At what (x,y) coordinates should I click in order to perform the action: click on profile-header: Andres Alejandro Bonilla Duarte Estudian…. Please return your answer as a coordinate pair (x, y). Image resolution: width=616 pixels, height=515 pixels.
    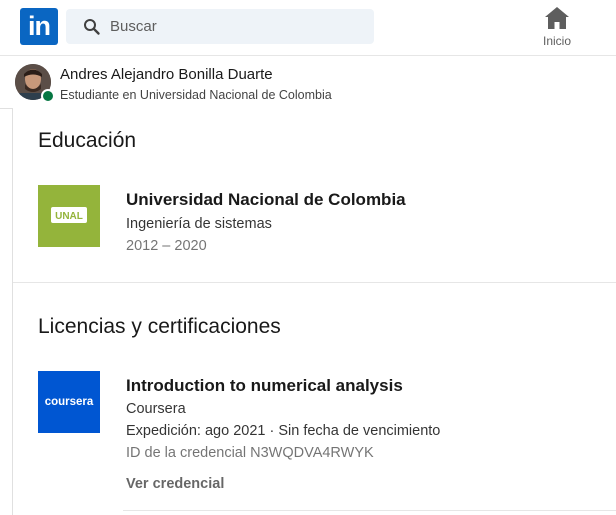
    Looking at the image, I should click on (308, 82).